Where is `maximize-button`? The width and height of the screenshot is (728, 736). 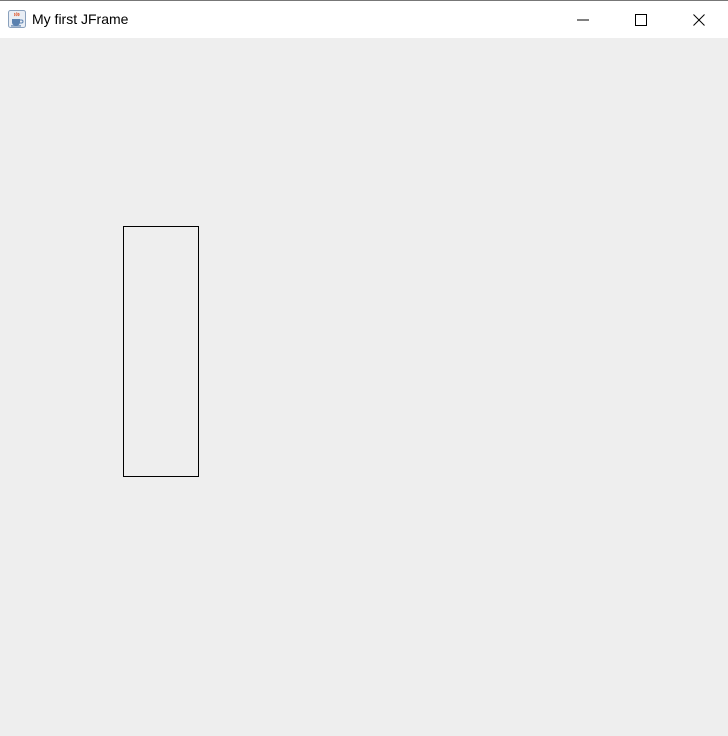 maximize-button is located at coordinates (641, 19).